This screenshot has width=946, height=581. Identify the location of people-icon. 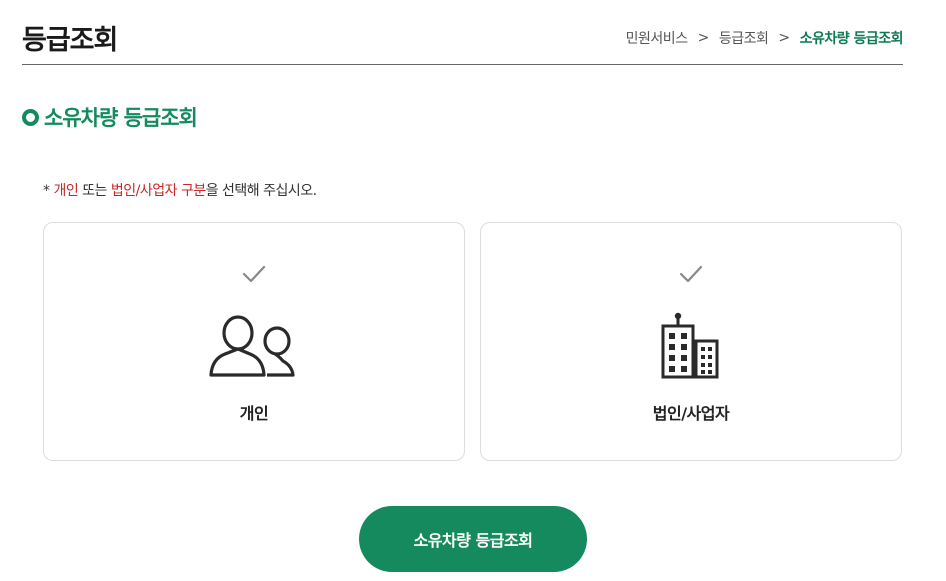
(252, 346).